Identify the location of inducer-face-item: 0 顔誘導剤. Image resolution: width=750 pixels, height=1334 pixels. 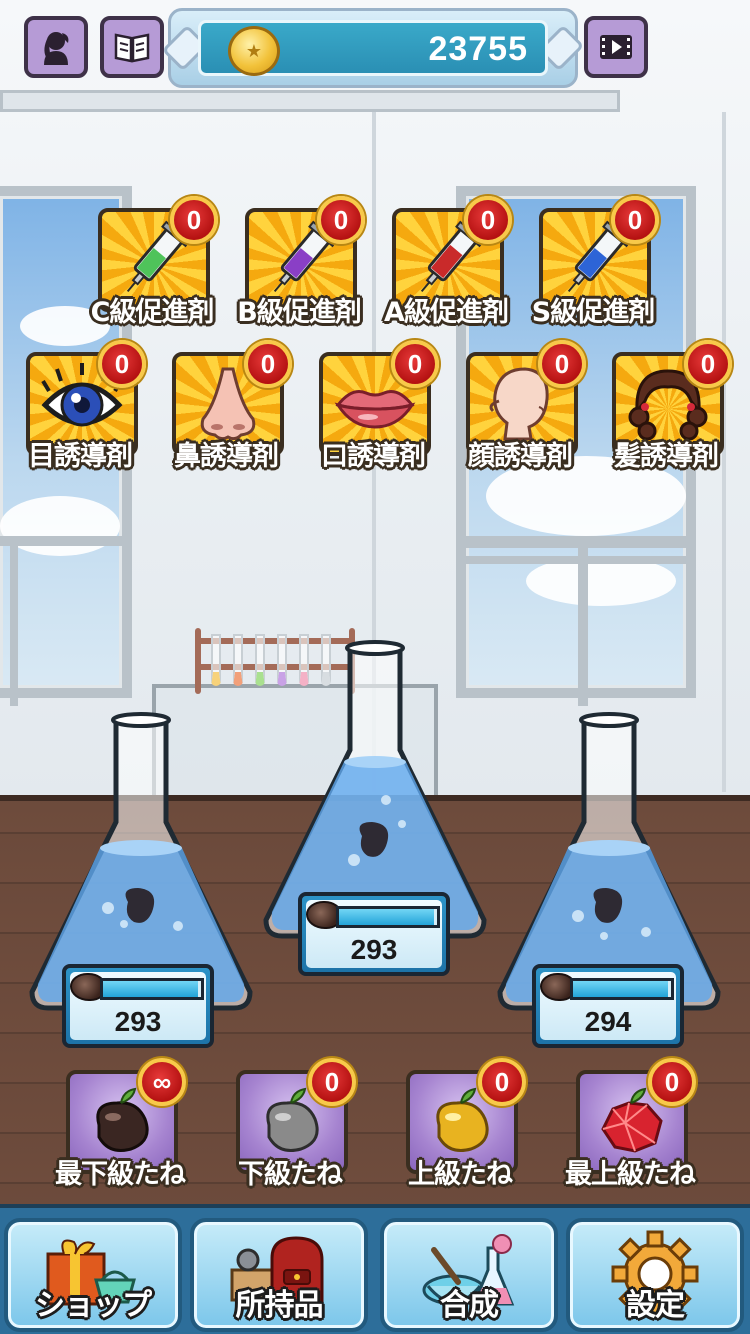
(520, 411).